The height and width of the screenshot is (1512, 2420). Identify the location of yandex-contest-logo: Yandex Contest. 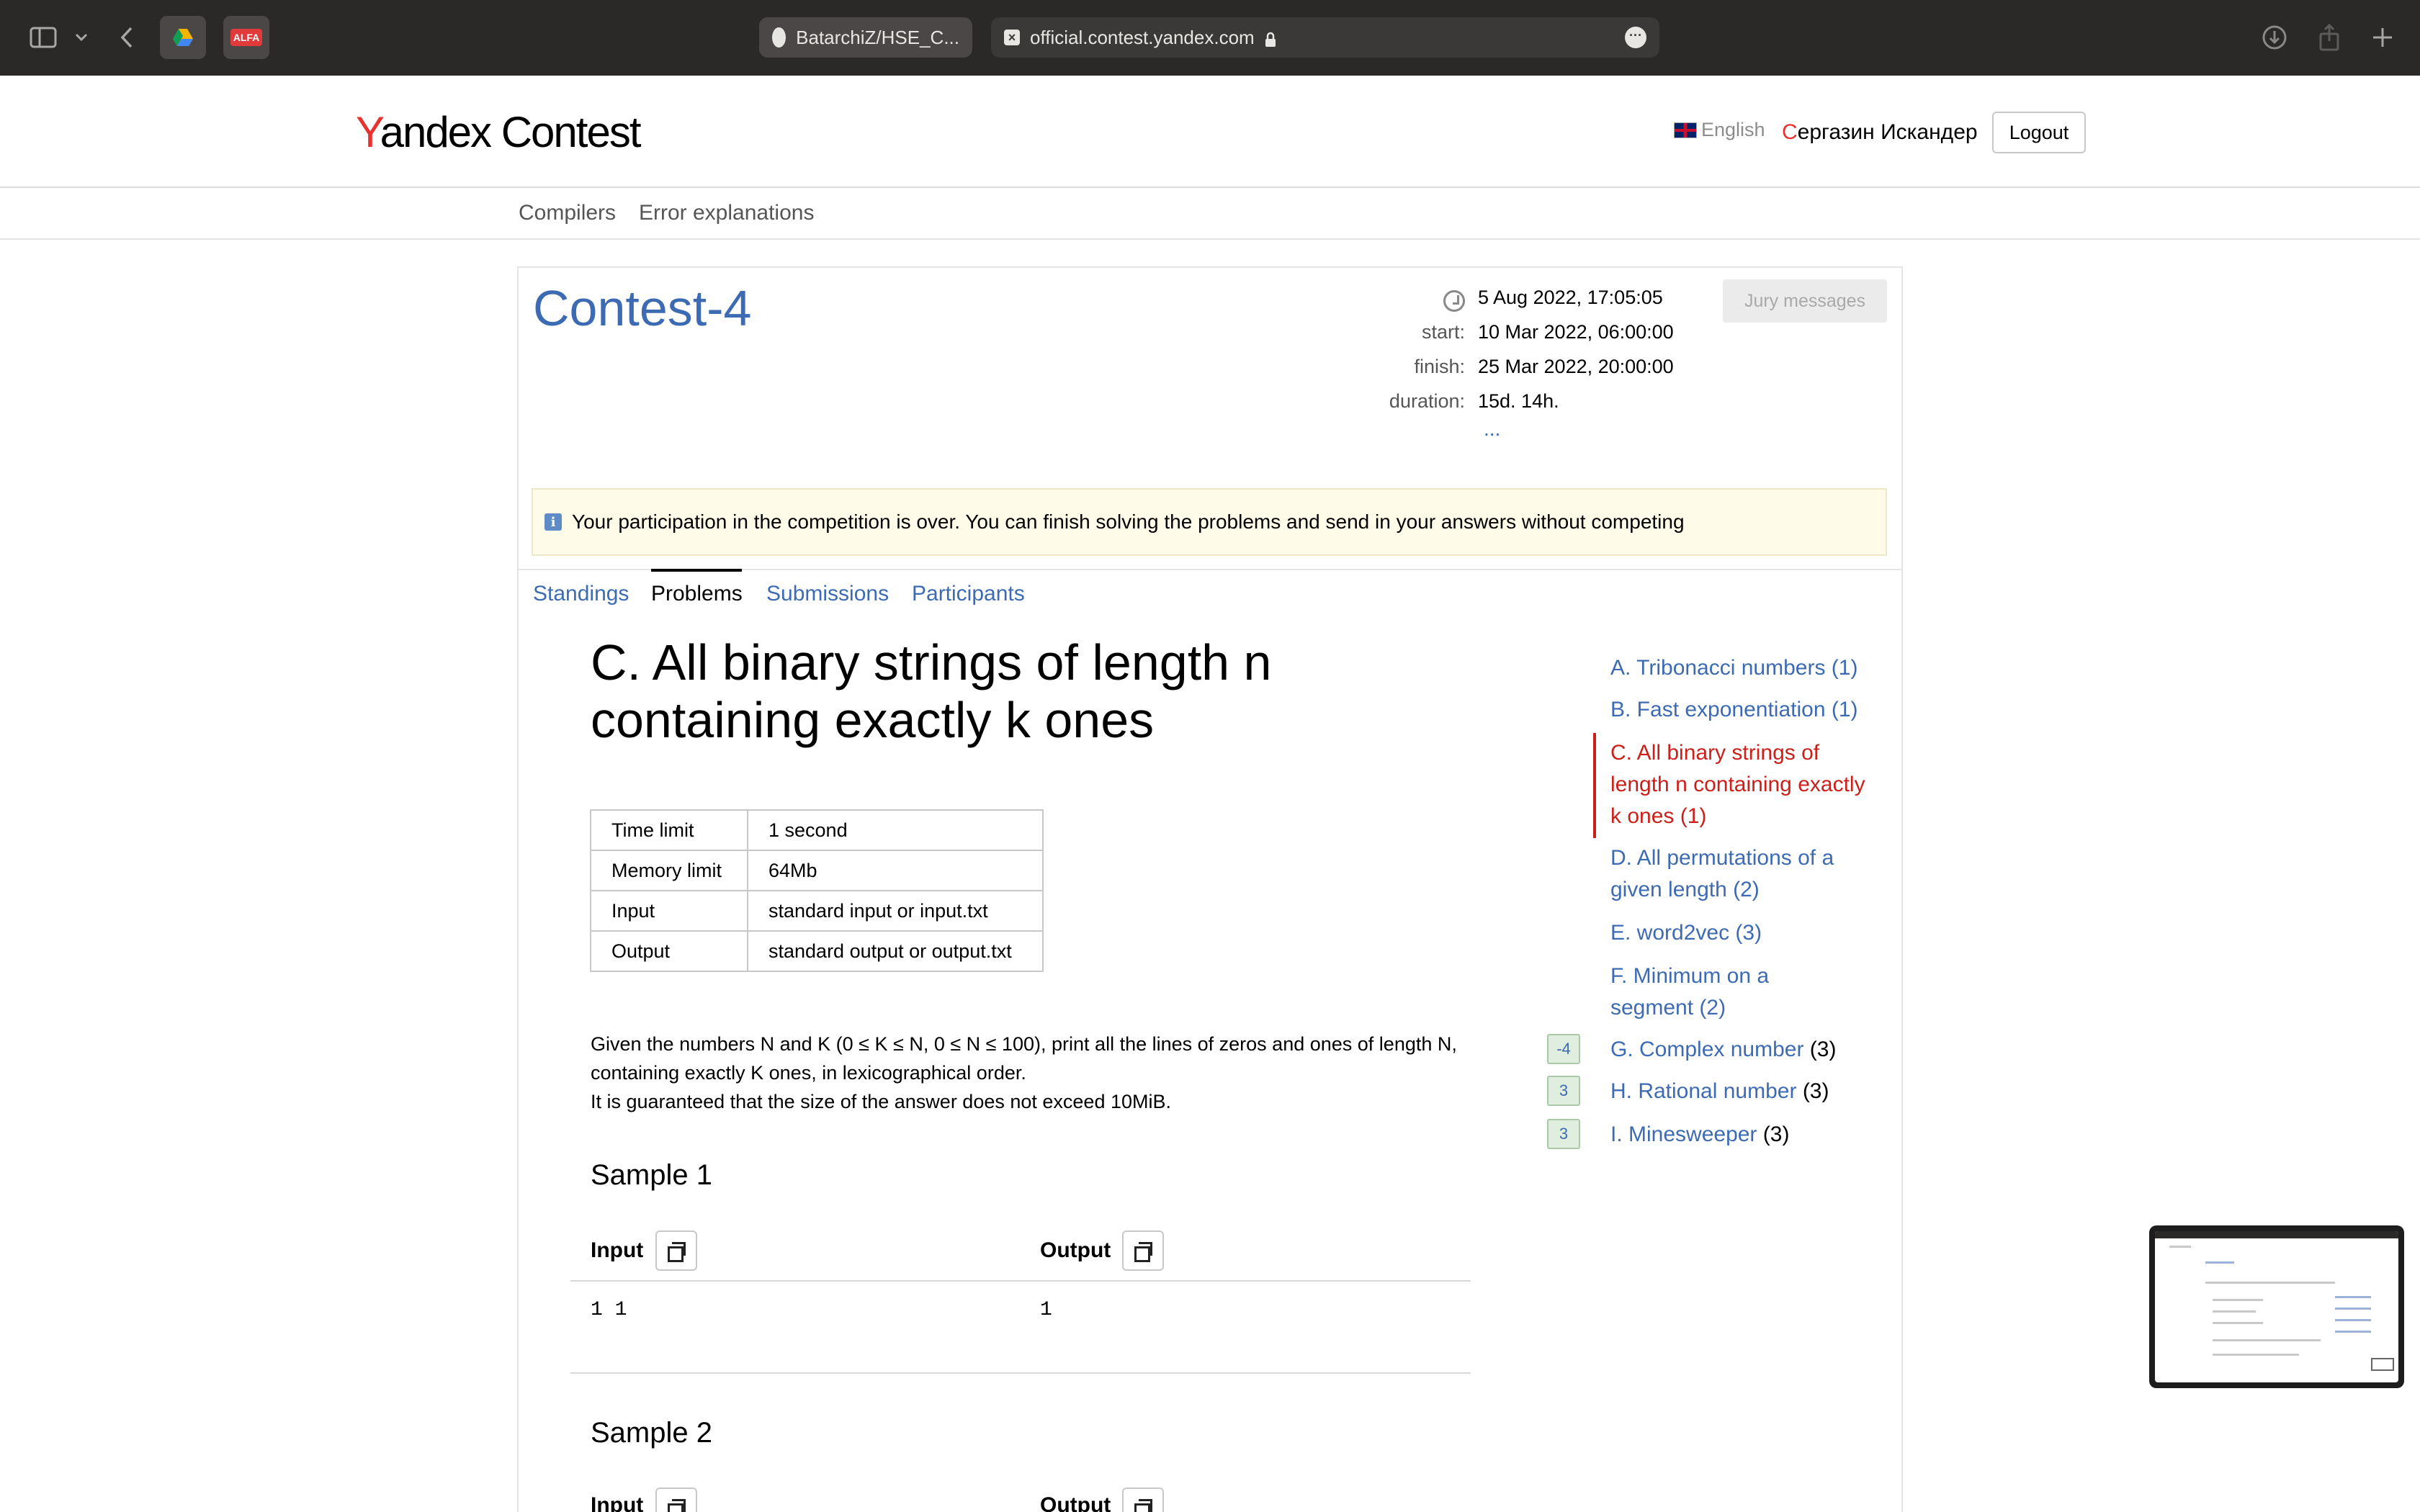
(499, 132).